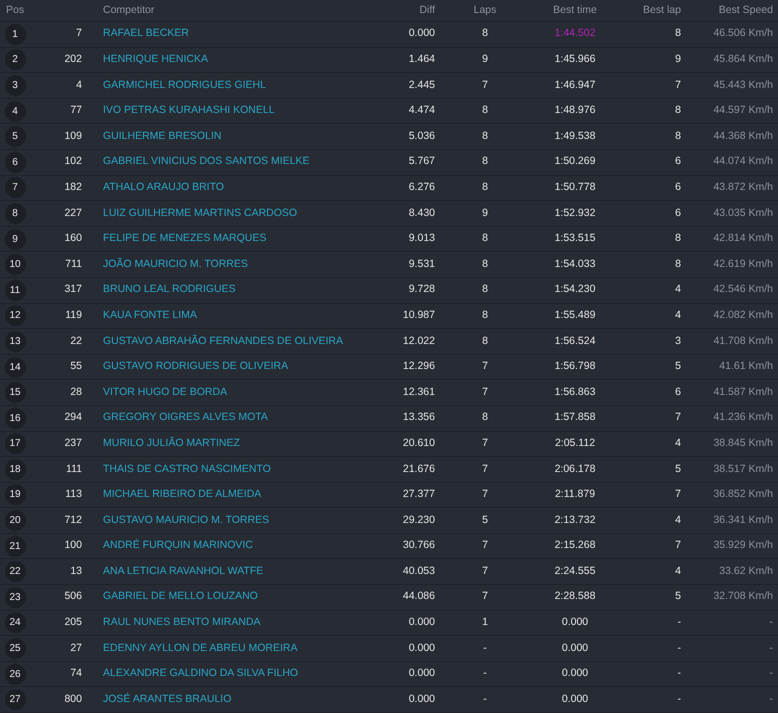 The image size is (778, 713). Describe the element at coordinates (743, 289) in the screenshot. I see `best-speed-cell: 42.546 Km/h` at that location.